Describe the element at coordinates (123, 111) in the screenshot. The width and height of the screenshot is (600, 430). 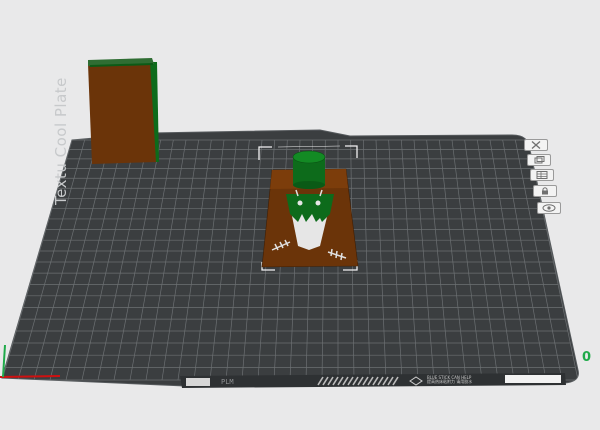
I see `prime-tower-block` at that location.